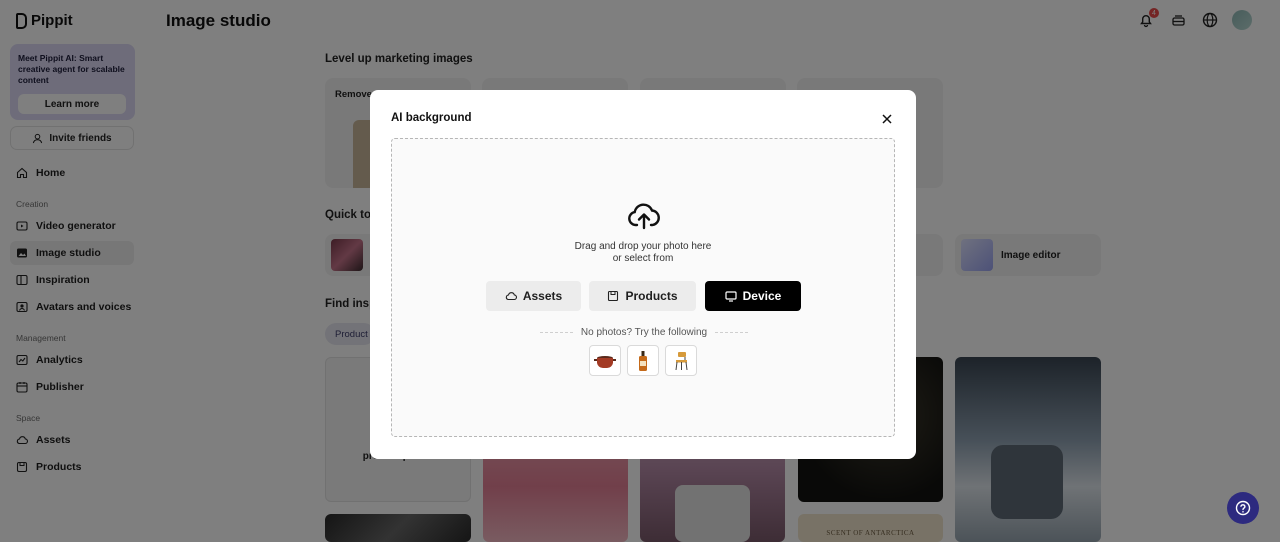  I want to click on sample-images, so click(643, 360).